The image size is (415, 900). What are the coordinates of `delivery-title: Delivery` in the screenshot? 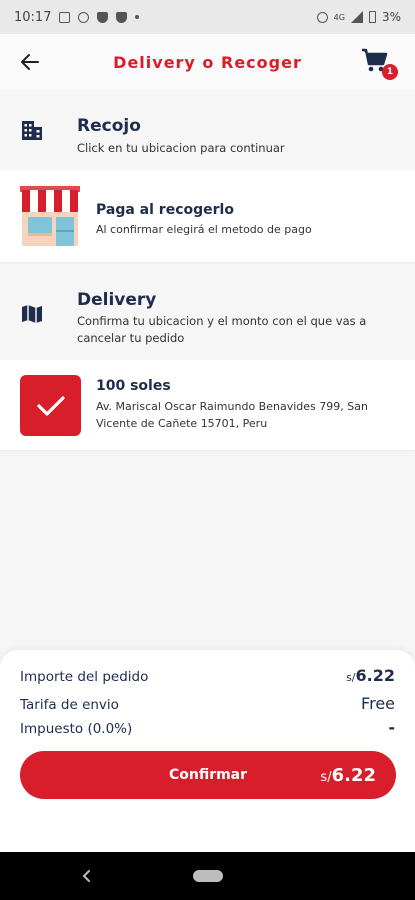 It's located at (117, 300).